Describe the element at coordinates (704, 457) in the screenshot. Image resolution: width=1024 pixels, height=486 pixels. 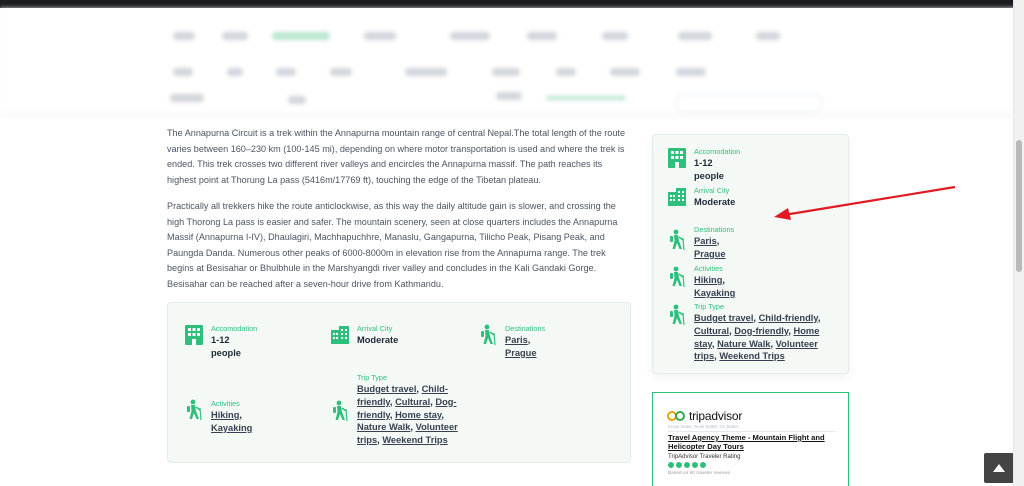
I see `rating-label: TripAdvisor Traveler Rating` at that location.